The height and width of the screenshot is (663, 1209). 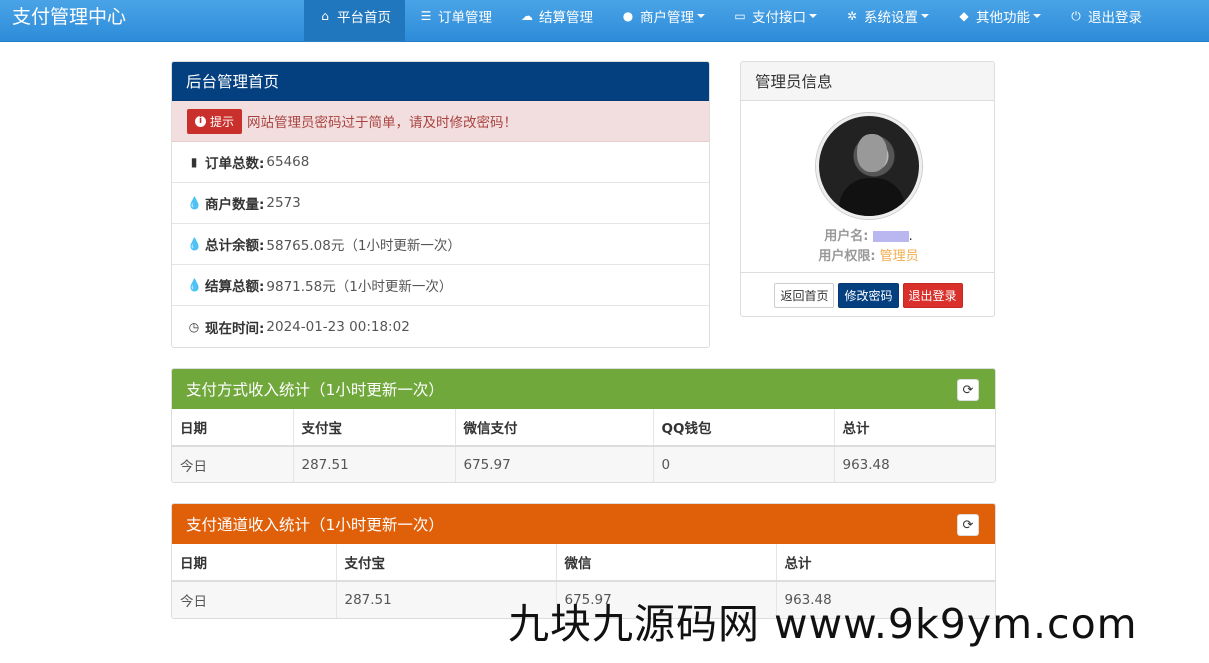 I want to click on logout-button: 退出登录, so click(x=932, y=295).